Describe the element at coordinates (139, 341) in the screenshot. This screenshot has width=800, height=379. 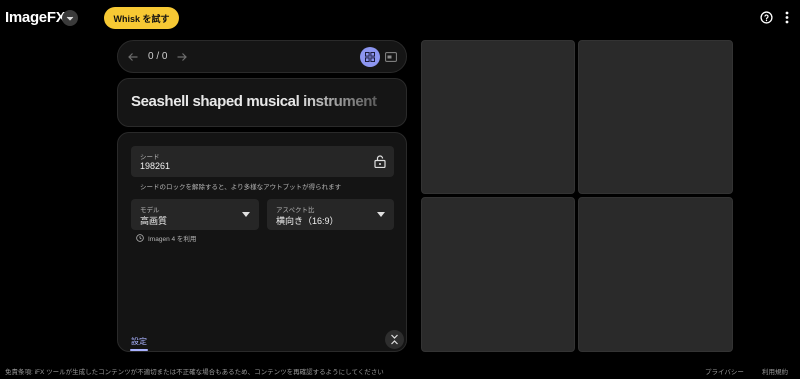
I see `tab-settings: 設定` at that location.